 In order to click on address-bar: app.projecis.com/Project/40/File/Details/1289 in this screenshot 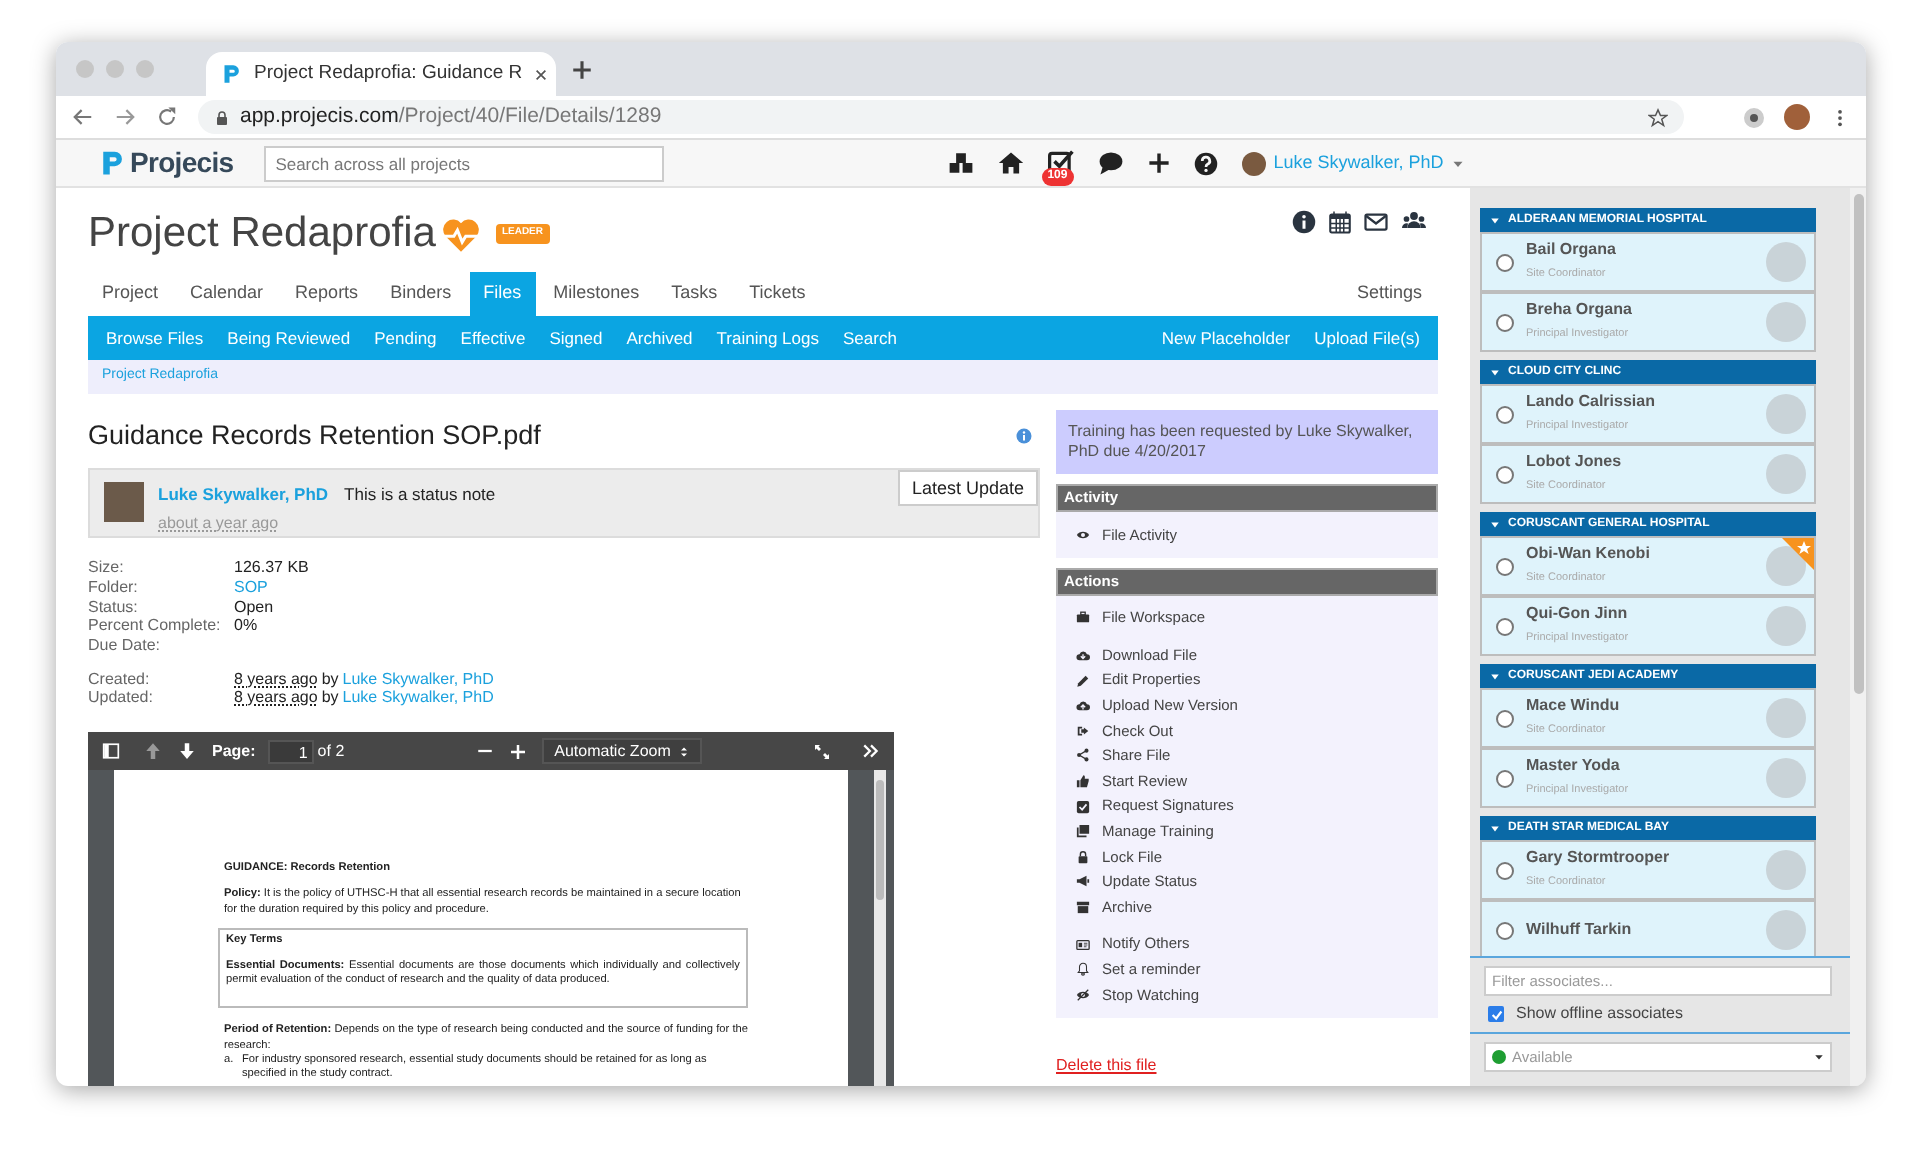, I will do `click(941, 117)`.